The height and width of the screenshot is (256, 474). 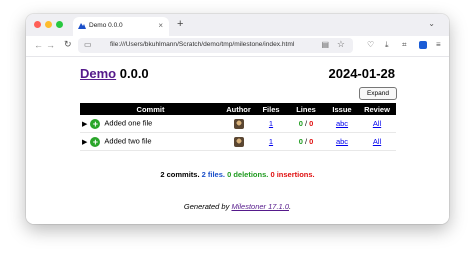 I want to click on summary-deletions: 0 deletions., so click(x=248, y=174).